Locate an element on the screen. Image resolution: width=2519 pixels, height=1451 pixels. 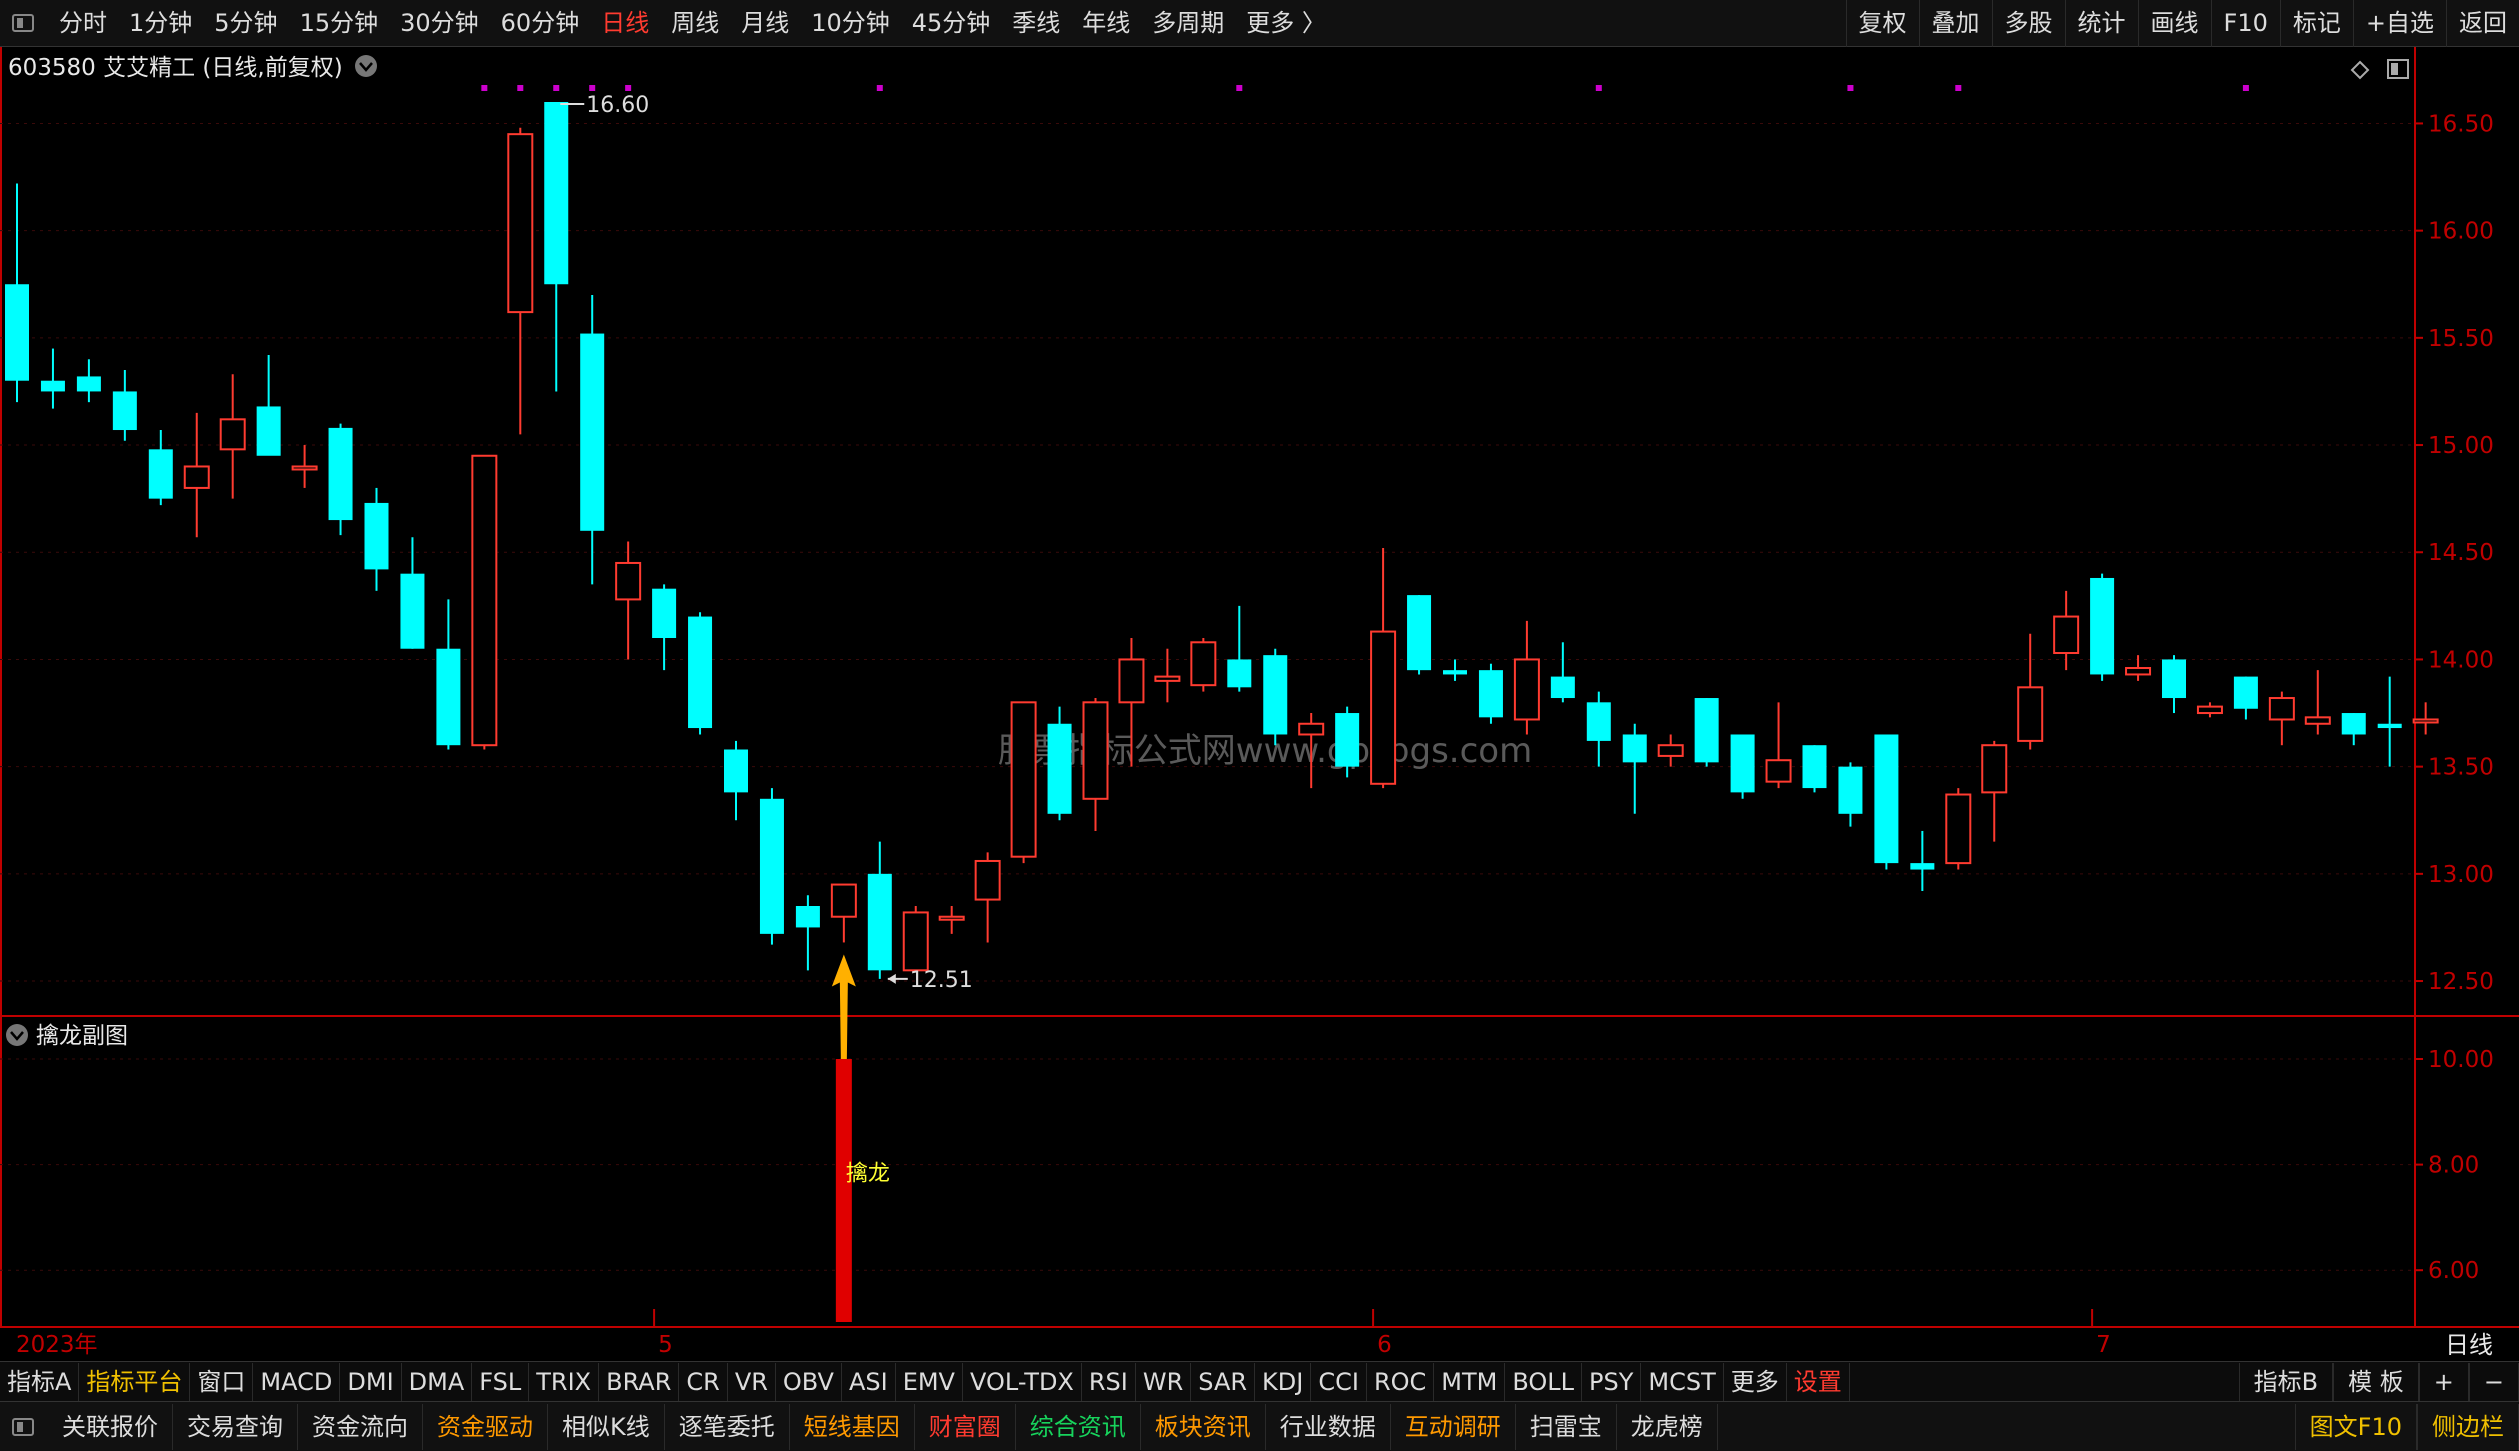
period-tab: 日线 is located at coordinates (625, 23).